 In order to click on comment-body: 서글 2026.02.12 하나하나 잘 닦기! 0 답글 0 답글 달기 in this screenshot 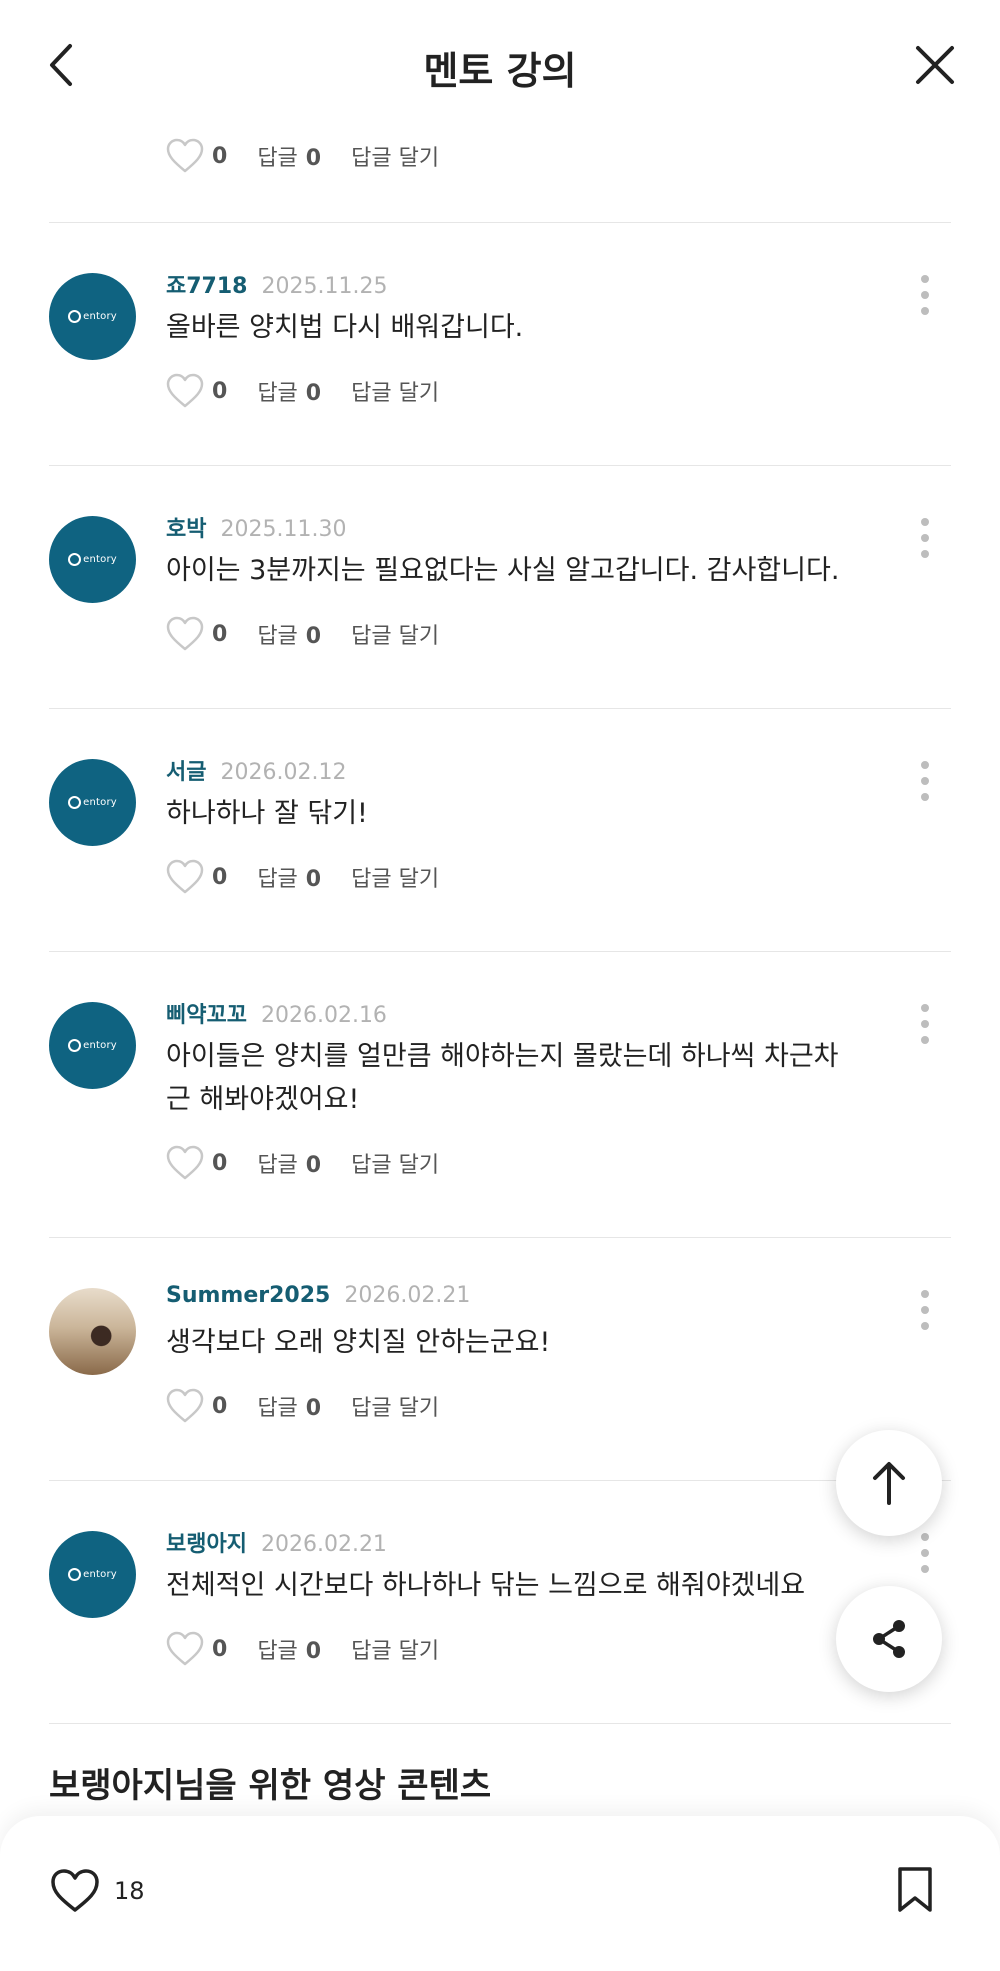, I will do `click(558, 826)`.